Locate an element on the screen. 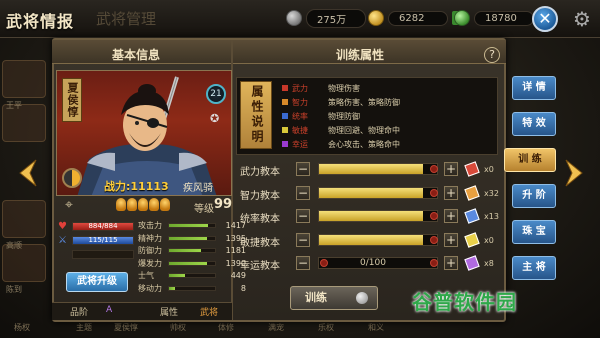 The image size is (600, 338). attribute-row: 统率 物理防御 is located at coordinates (321, 116).